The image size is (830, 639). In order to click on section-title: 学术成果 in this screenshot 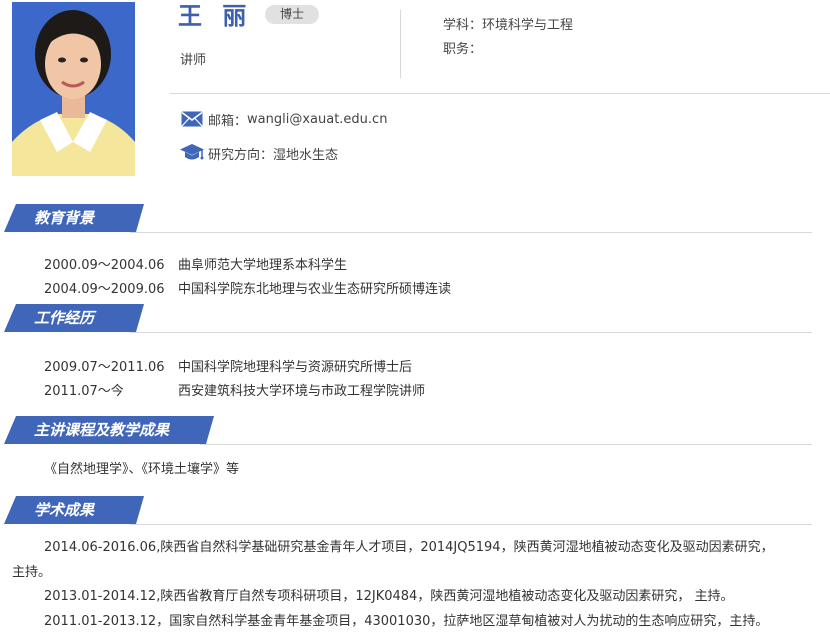, I will do `click(74, 510)`.